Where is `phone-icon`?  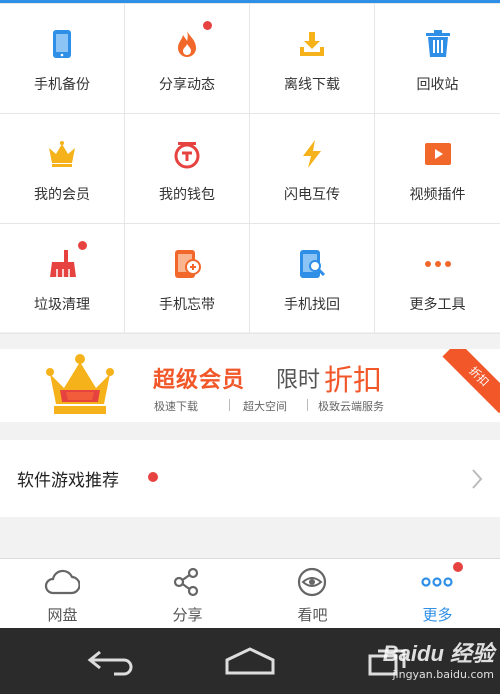 phone-icon is located at coordinates (62, 44).